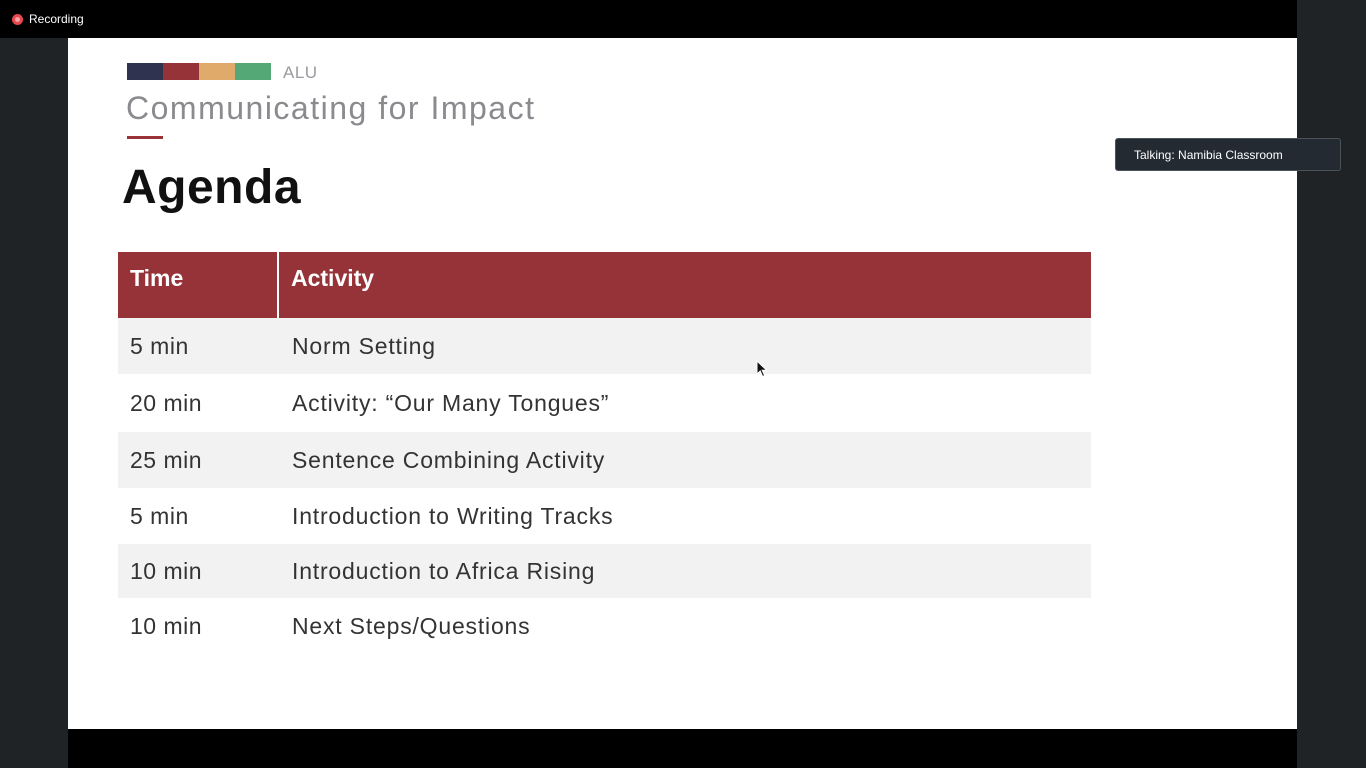 The width and height of the screenshot is (1366, 768). What do you see at coordinates (300, 72) in the screenshot?
I see `brand-name: ALU` at bounding box center [300, 72].